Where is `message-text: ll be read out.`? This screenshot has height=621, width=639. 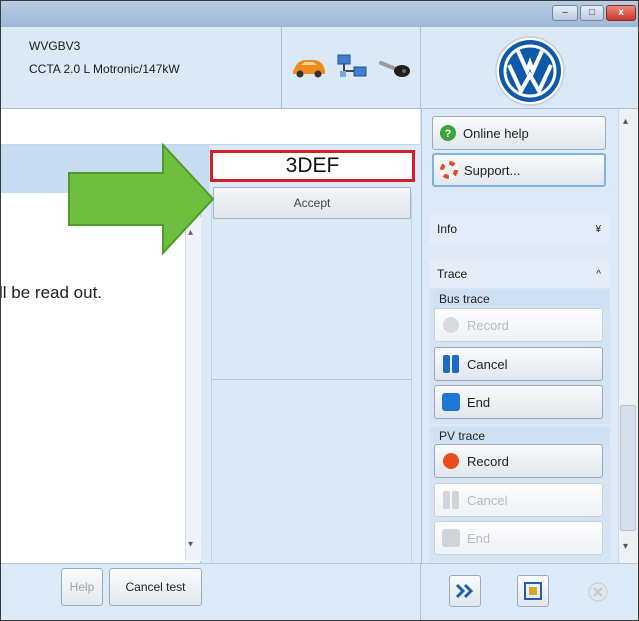
message-text: ll be read out. is located at coordinates (51, 292).